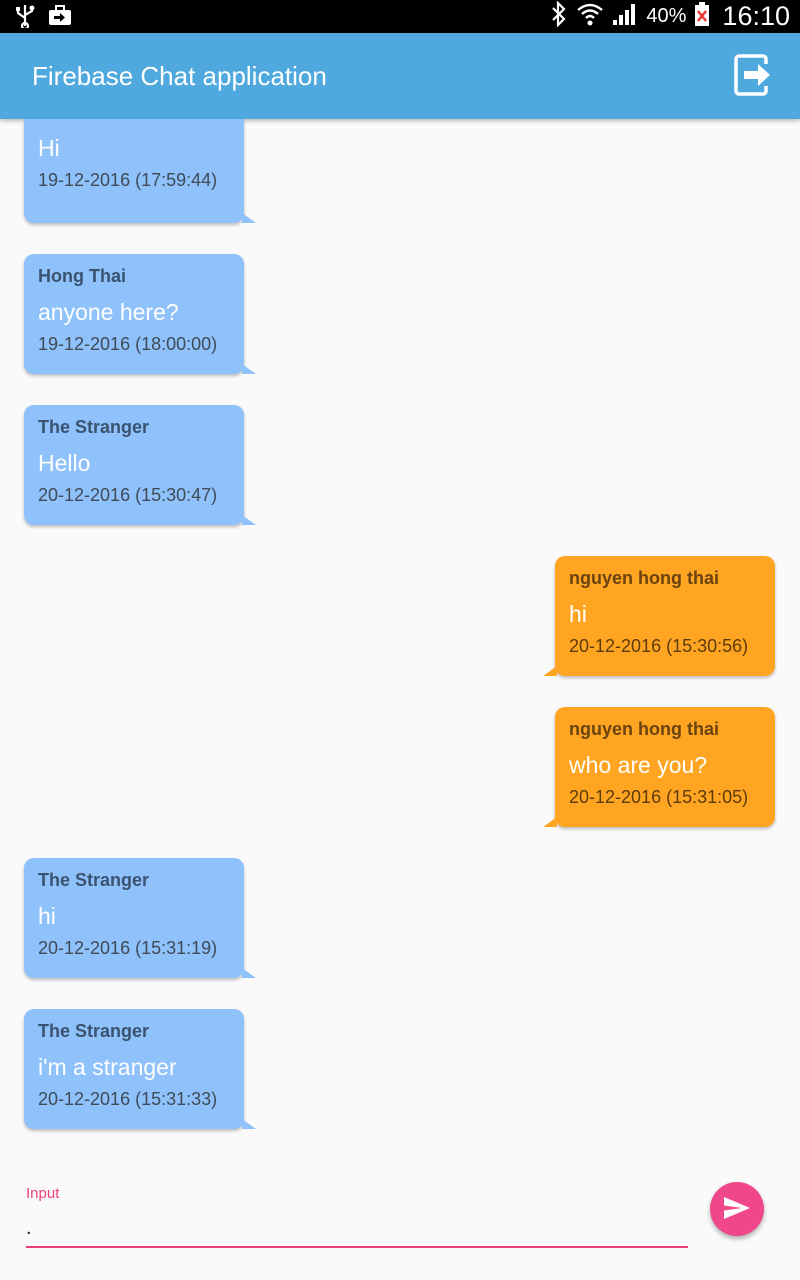 The width and height of the screenshot is (800, 1280). Describe the element at coordinates (107, 1067) in the screenshot. I see `message-text: i'm a stranger` at that location.